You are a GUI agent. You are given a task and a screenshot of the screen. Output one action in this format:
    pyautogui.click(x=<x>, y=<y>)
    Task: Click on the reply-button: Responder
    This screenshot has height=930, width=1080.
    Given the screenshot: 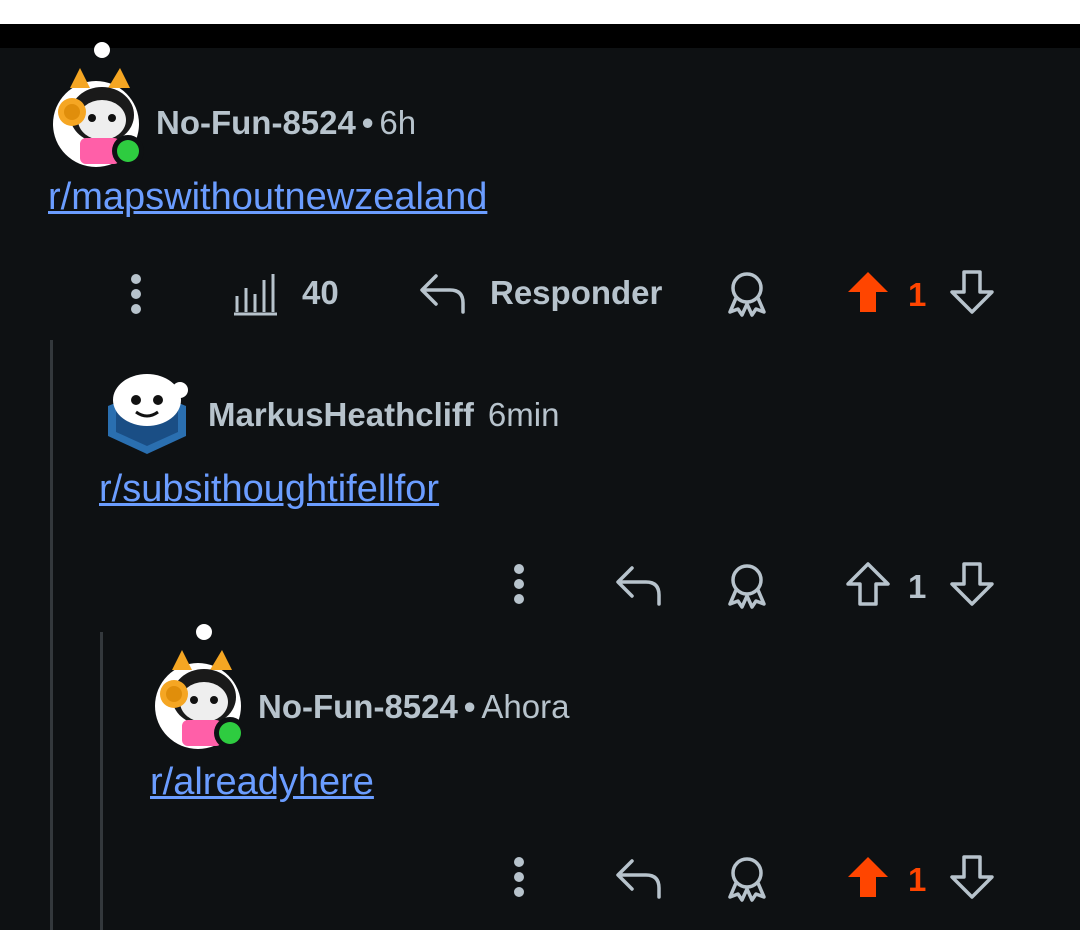 What is the action you would take?
    pyautogui.click(x=540, y=293)
    